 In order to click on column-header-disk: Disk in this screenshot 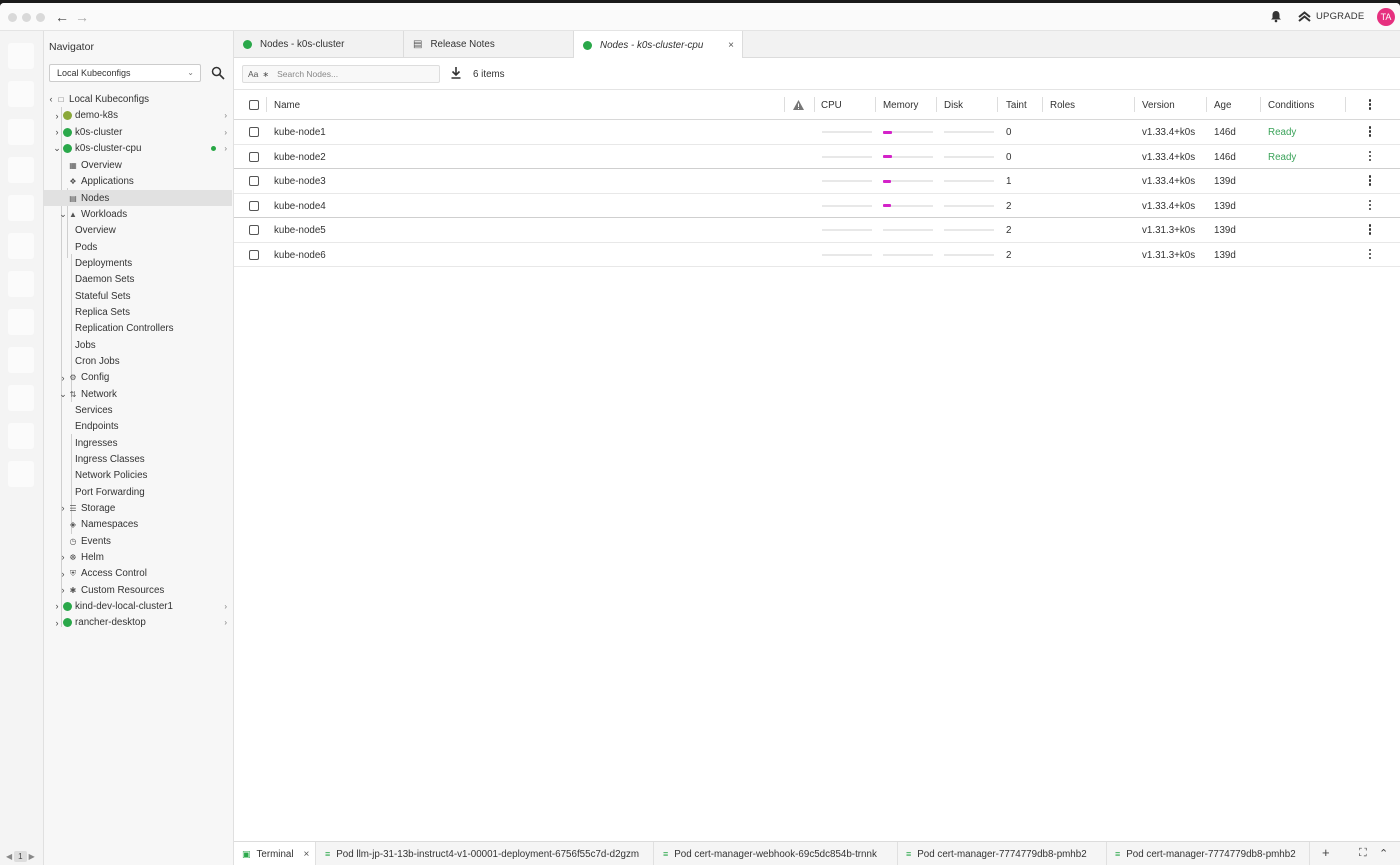, I will do `click(953, 105)`.